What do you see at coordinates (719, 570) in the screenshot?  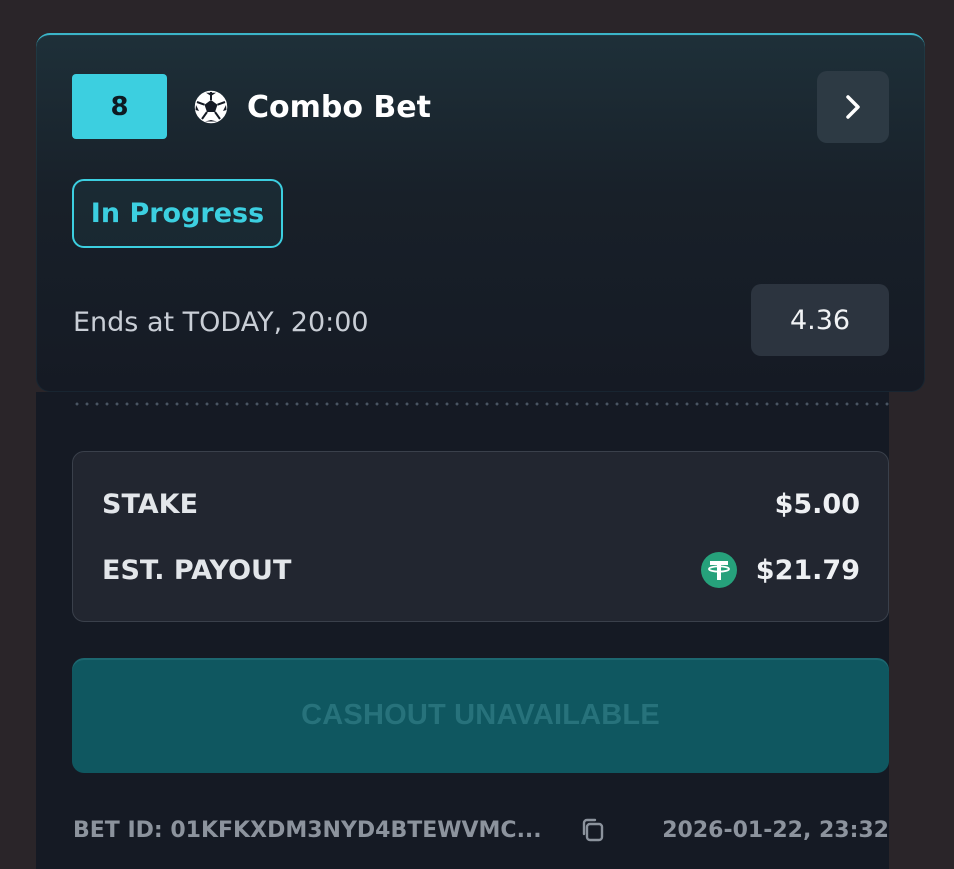 I see `tether-icon` at bounding box center [719, 570].